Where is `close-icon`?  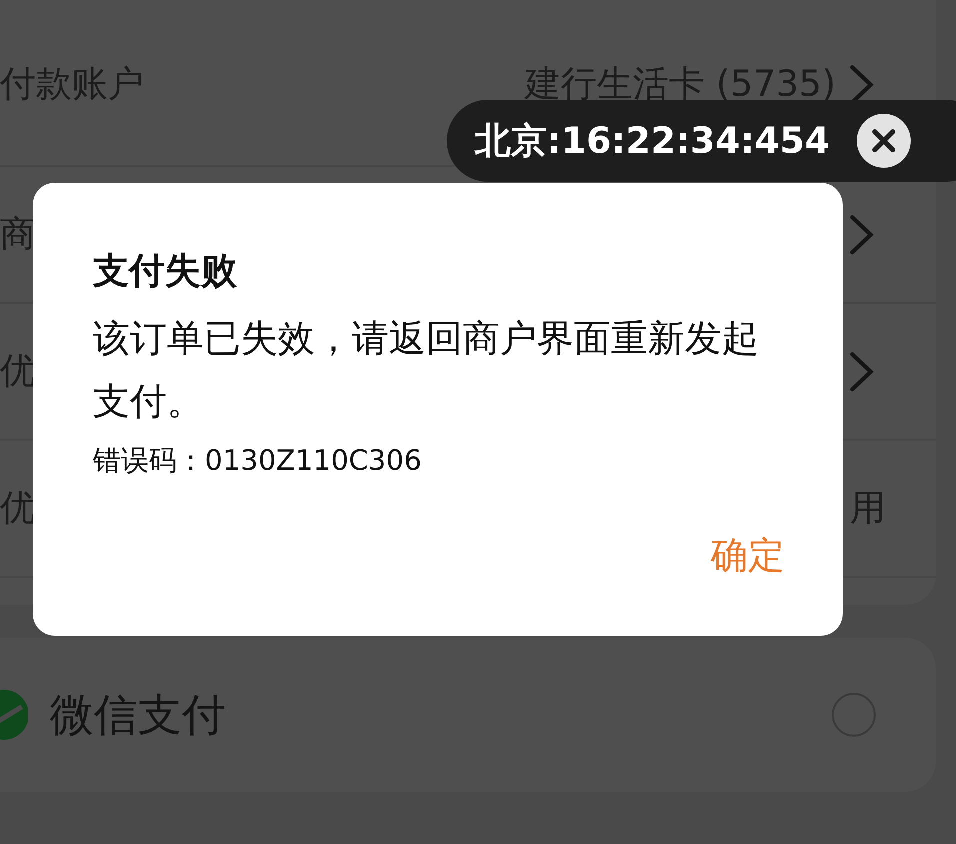
close-icon is located at coordinates (884, 141).